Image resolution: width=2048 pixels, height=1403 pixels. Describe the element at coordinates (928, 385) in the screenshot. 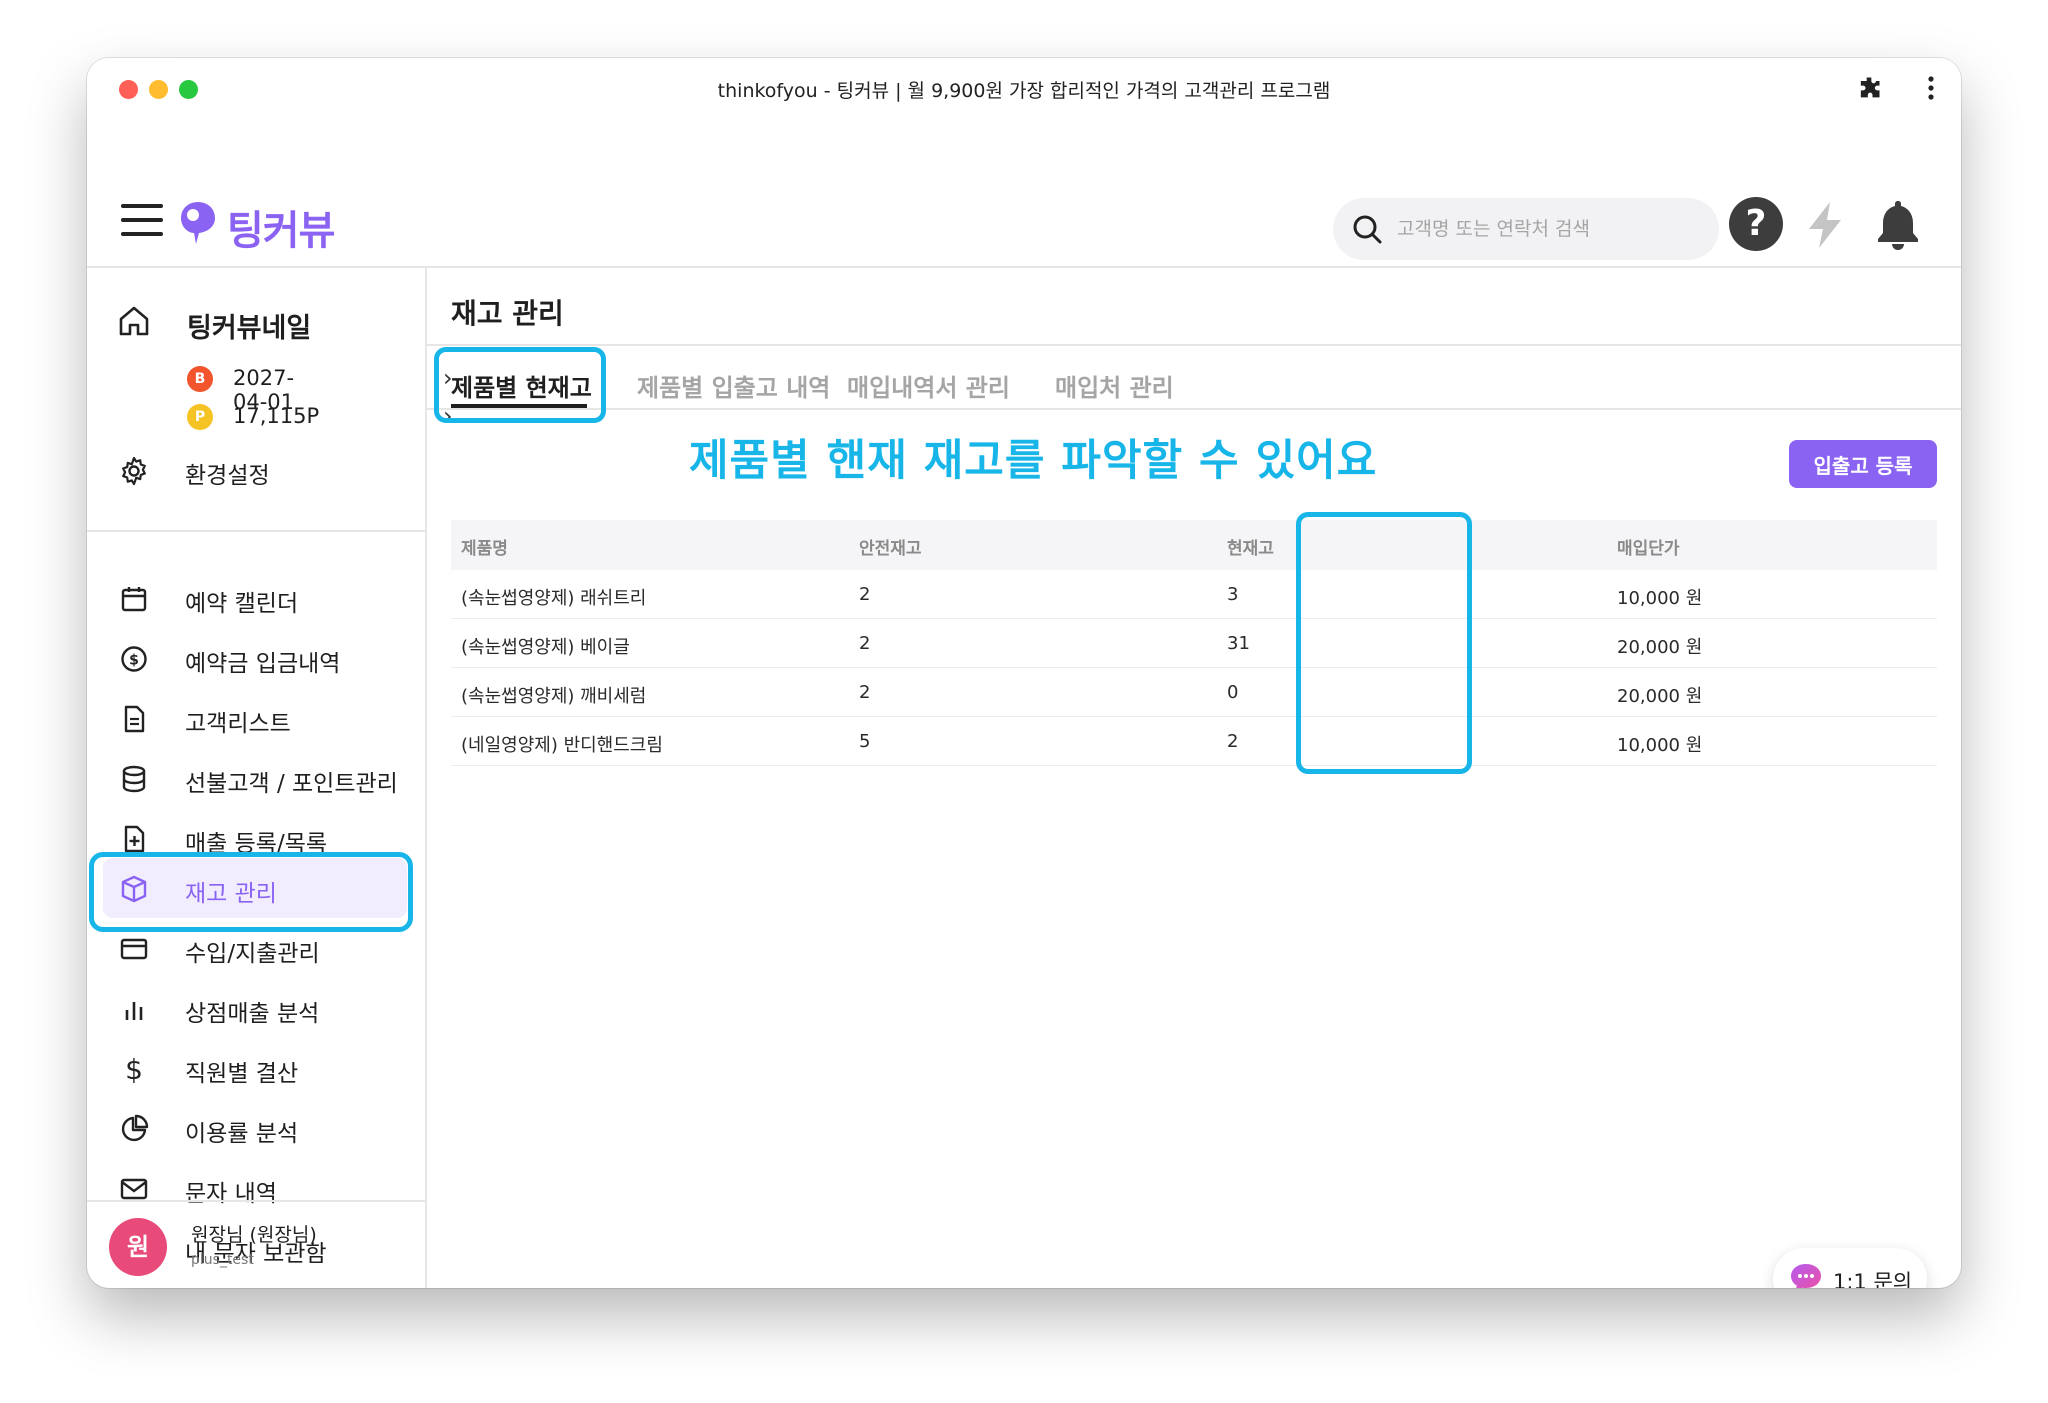

I see `tab-purchase-statements: 매입내역서 관리` at that location.